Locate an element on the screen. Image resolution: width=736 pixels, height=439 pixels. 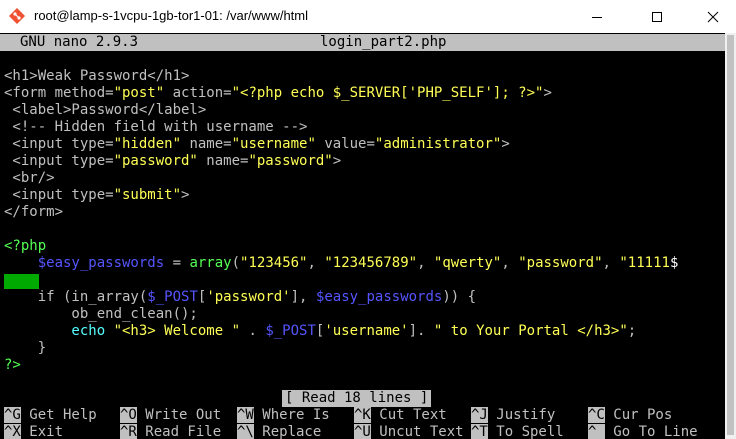
code-line: <label>Password</label> is located at coordinates (105, 110).